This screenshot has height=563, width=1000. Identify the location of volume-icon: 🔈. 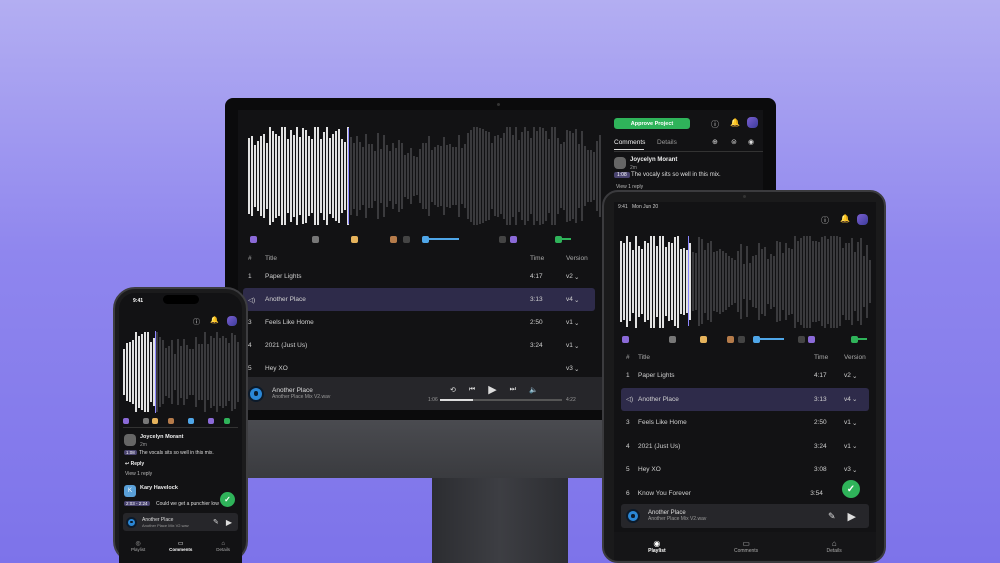
(533, 390).